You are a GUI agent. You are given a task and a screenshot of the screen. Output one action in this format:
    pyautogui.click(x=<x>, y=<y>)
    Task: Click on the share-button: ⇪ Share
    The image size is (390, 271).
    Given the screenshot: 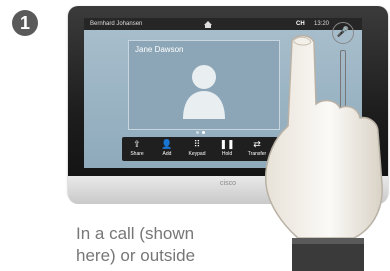 What is the action you would take?
    pyautogui.click(x=137, y=149)
    